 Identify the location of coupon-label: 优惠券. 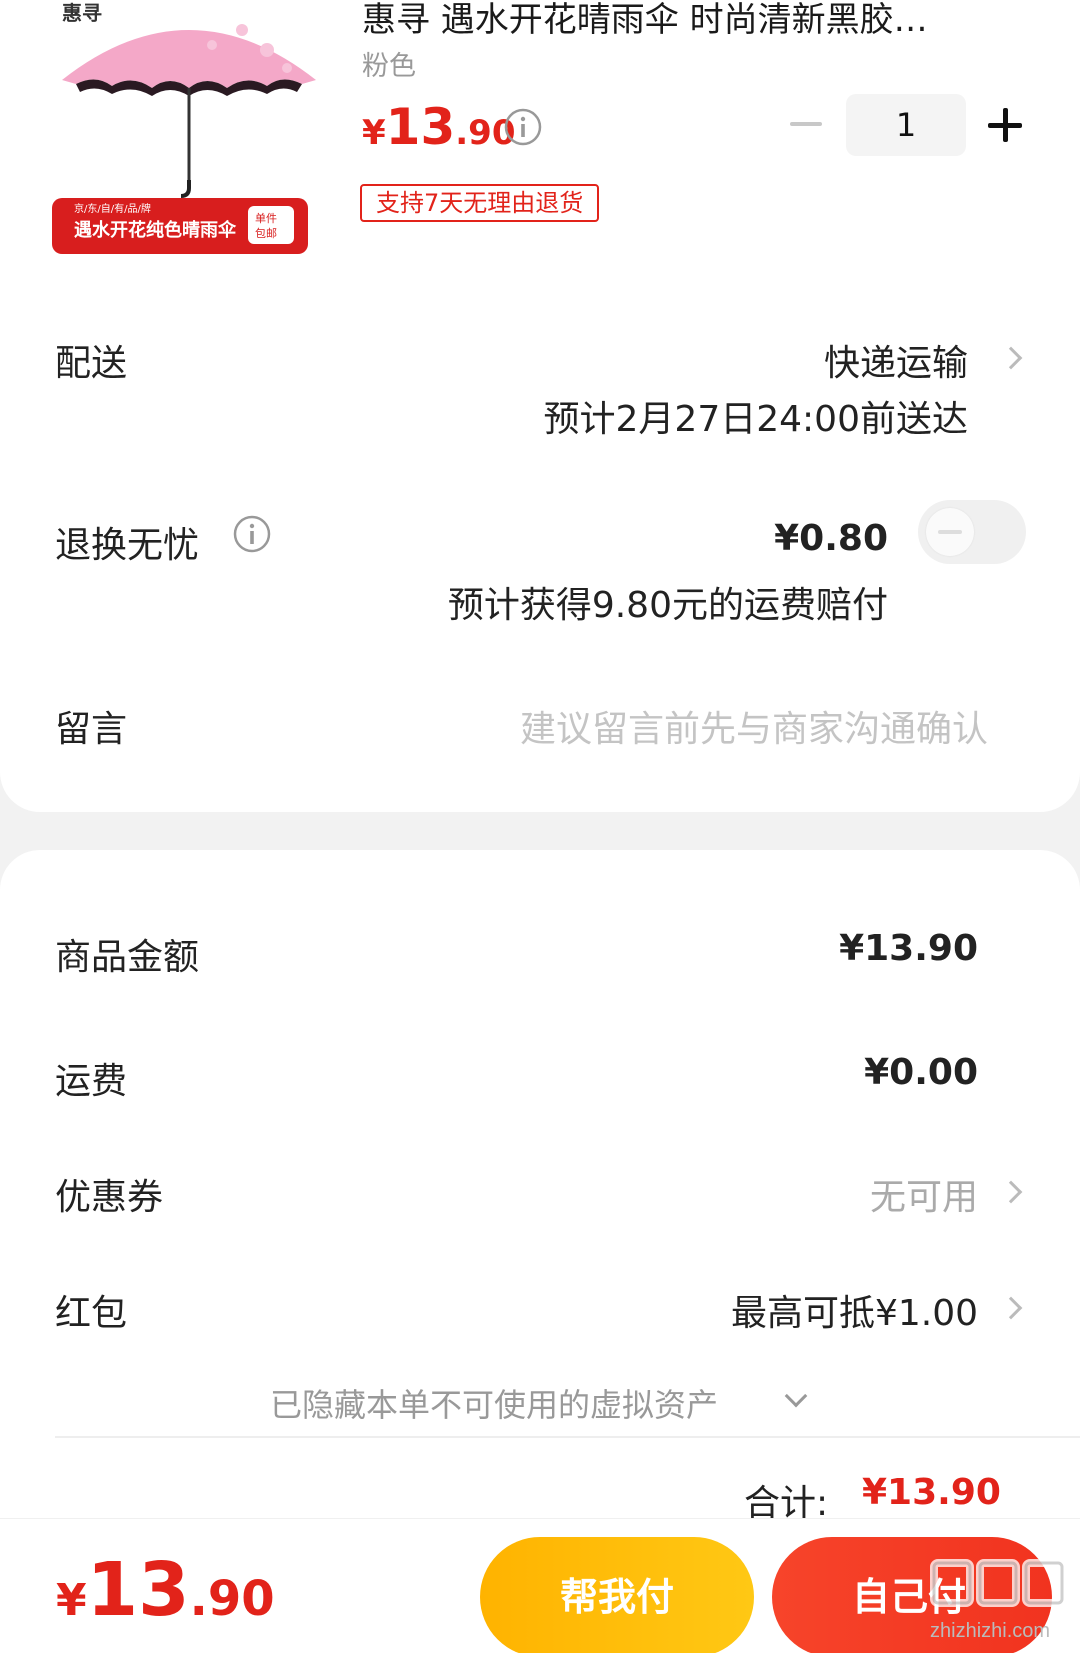
(109, 1197).